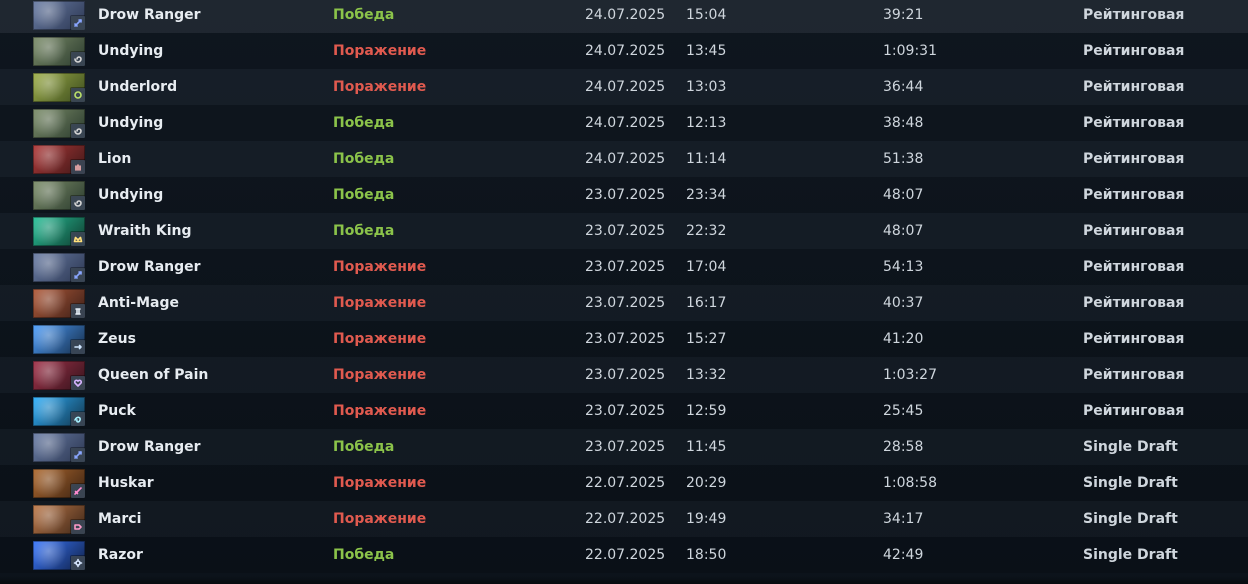  I want to click on hero-name: Queen of Pain, so click(153, 375).